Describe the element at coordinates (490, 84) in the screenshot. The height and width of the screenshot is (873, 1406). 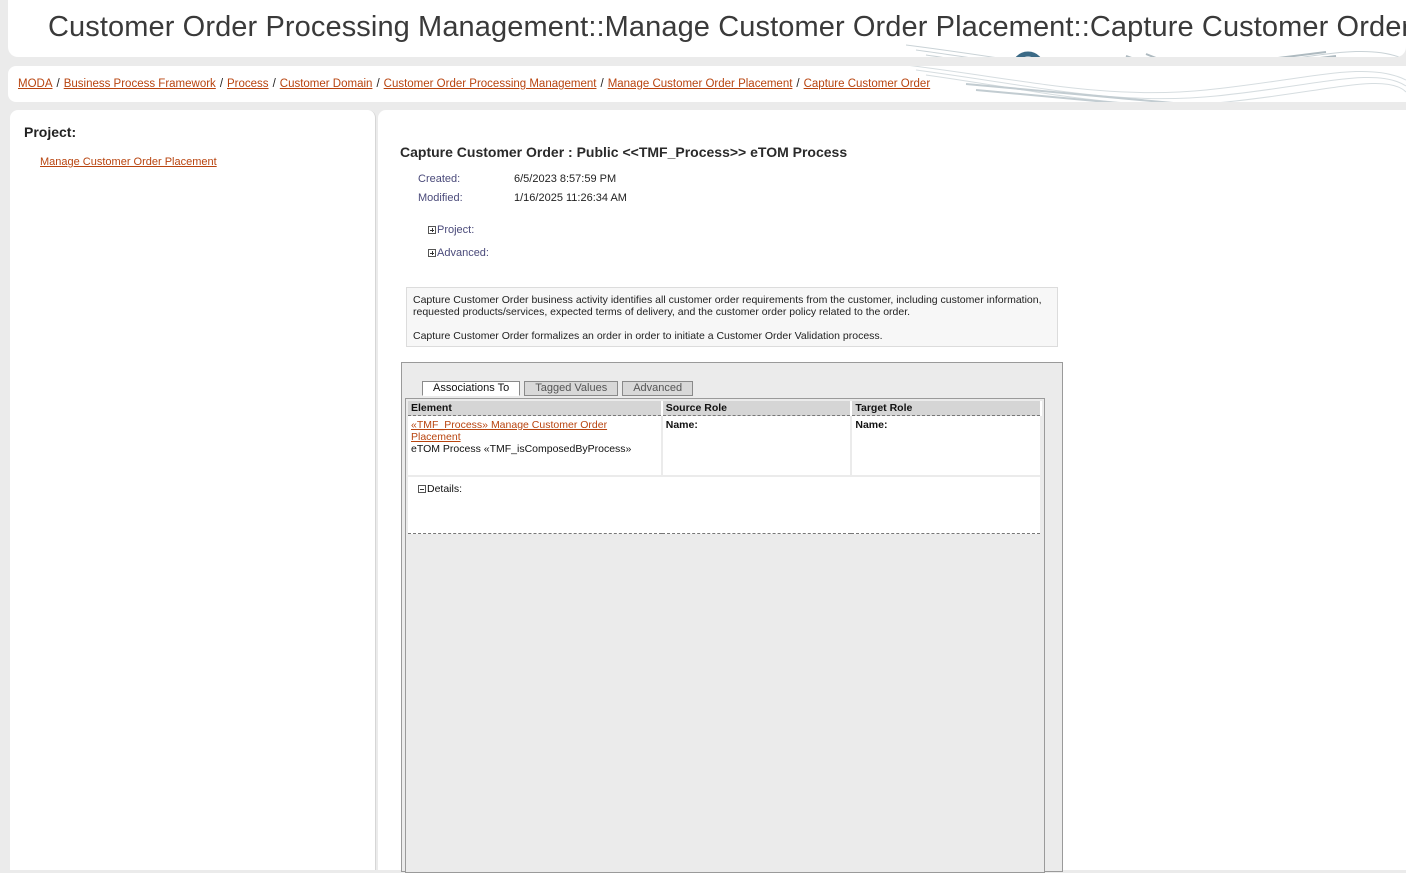
I see `breadcrumb-link-customer-order-processing-management: Customer Order Processing Management` at that location.